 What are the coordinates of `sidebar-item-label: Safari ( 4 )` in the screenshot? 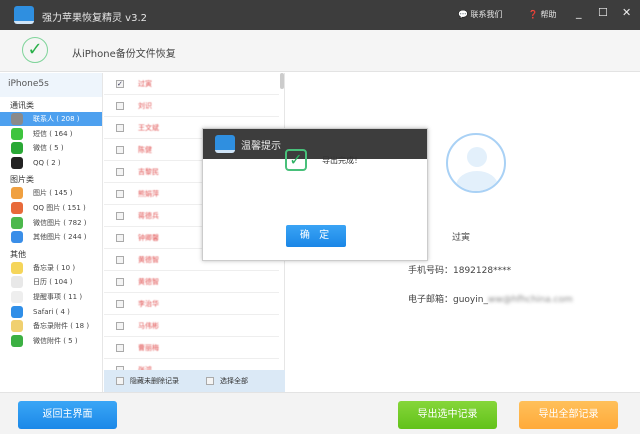 It's located at (51, 311).